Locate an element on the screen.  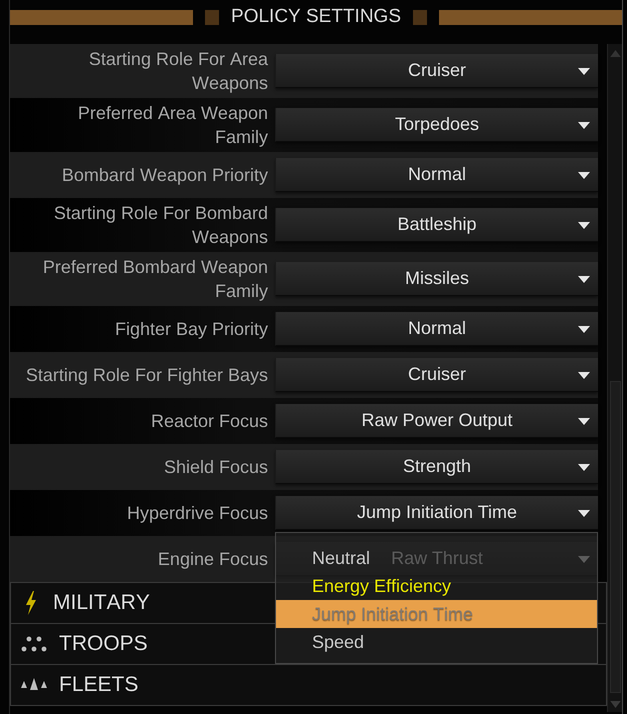
dropdown: Strength is located at coordinates (436, 467).